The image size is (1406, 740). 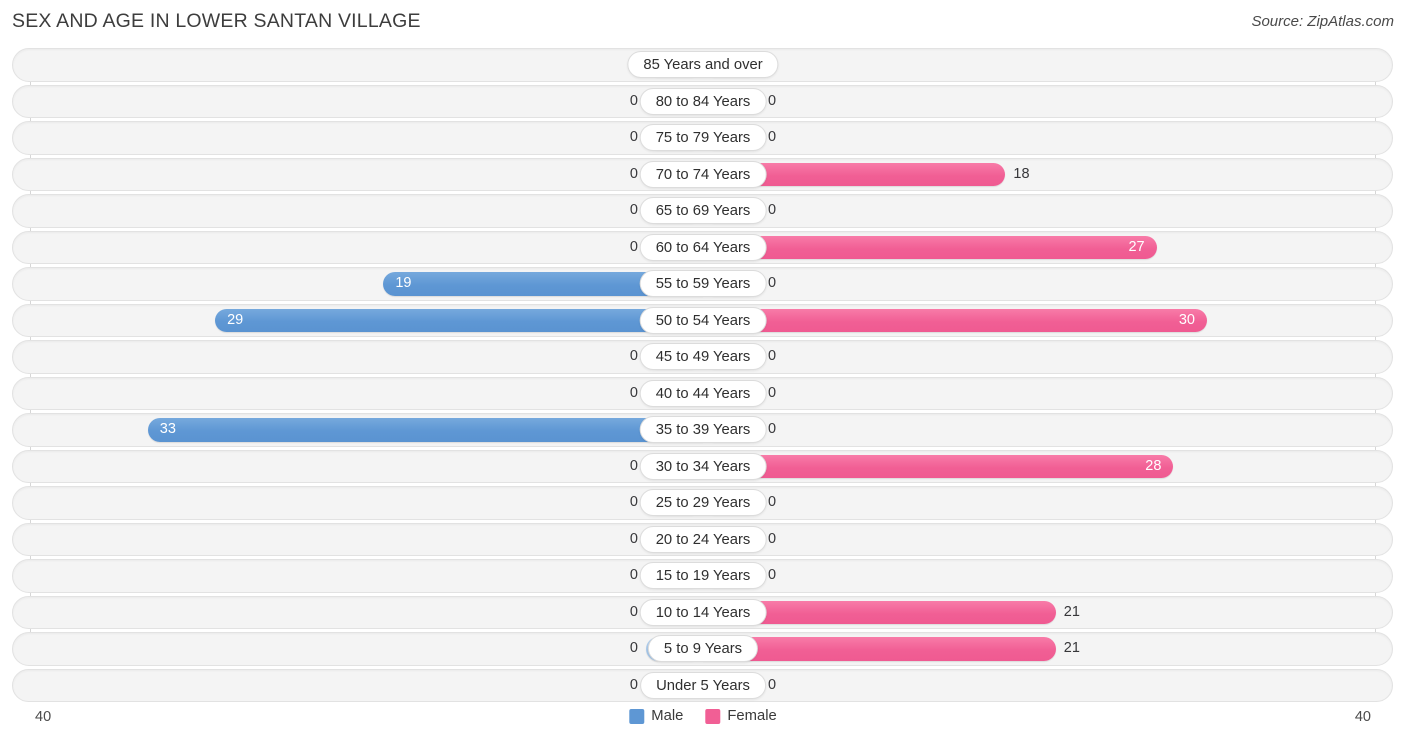 I want to click on value-label-male: 19, so click(x=403, y=283).